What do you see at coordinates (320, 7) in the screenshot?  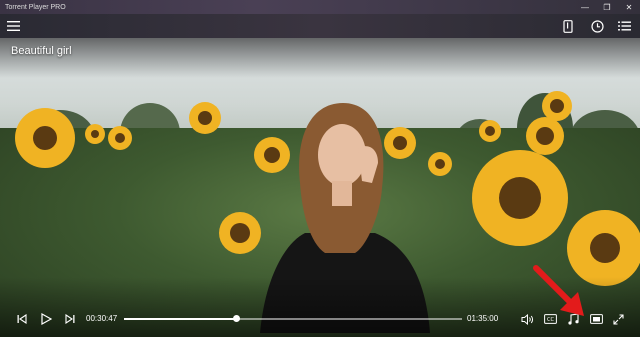 I see `title-bar: Torrent Player PRO — ❐ ✕` at bounding box center [320, 7].